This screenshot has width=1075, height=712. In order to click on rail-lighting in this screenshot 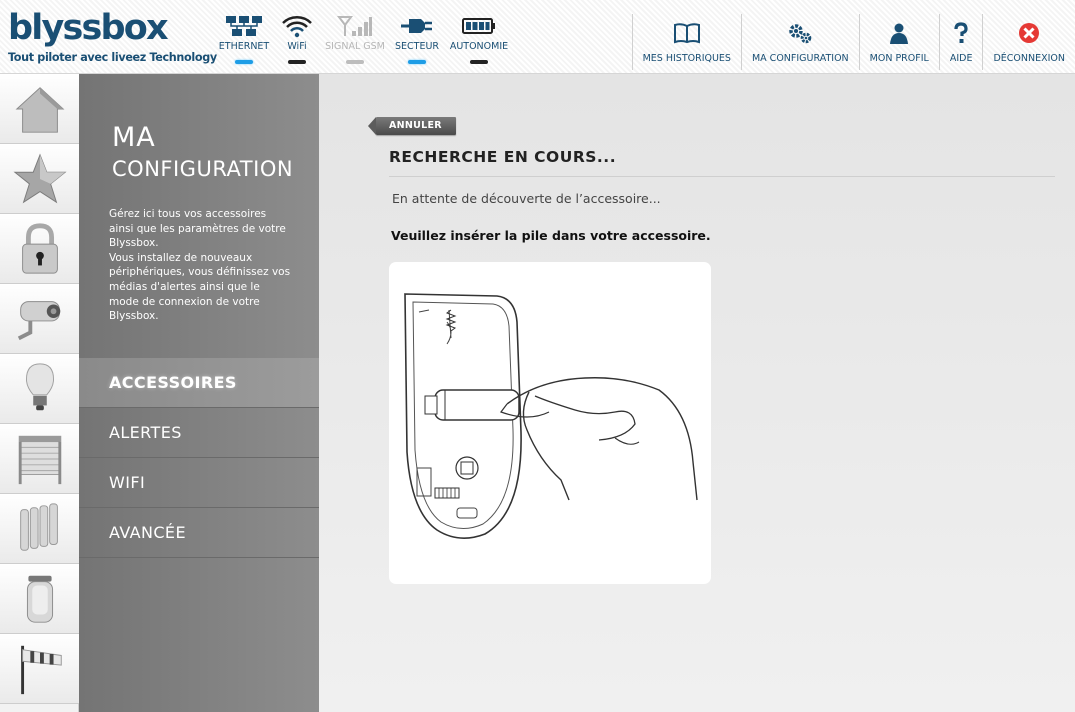, I will do `click(39, 389)`.